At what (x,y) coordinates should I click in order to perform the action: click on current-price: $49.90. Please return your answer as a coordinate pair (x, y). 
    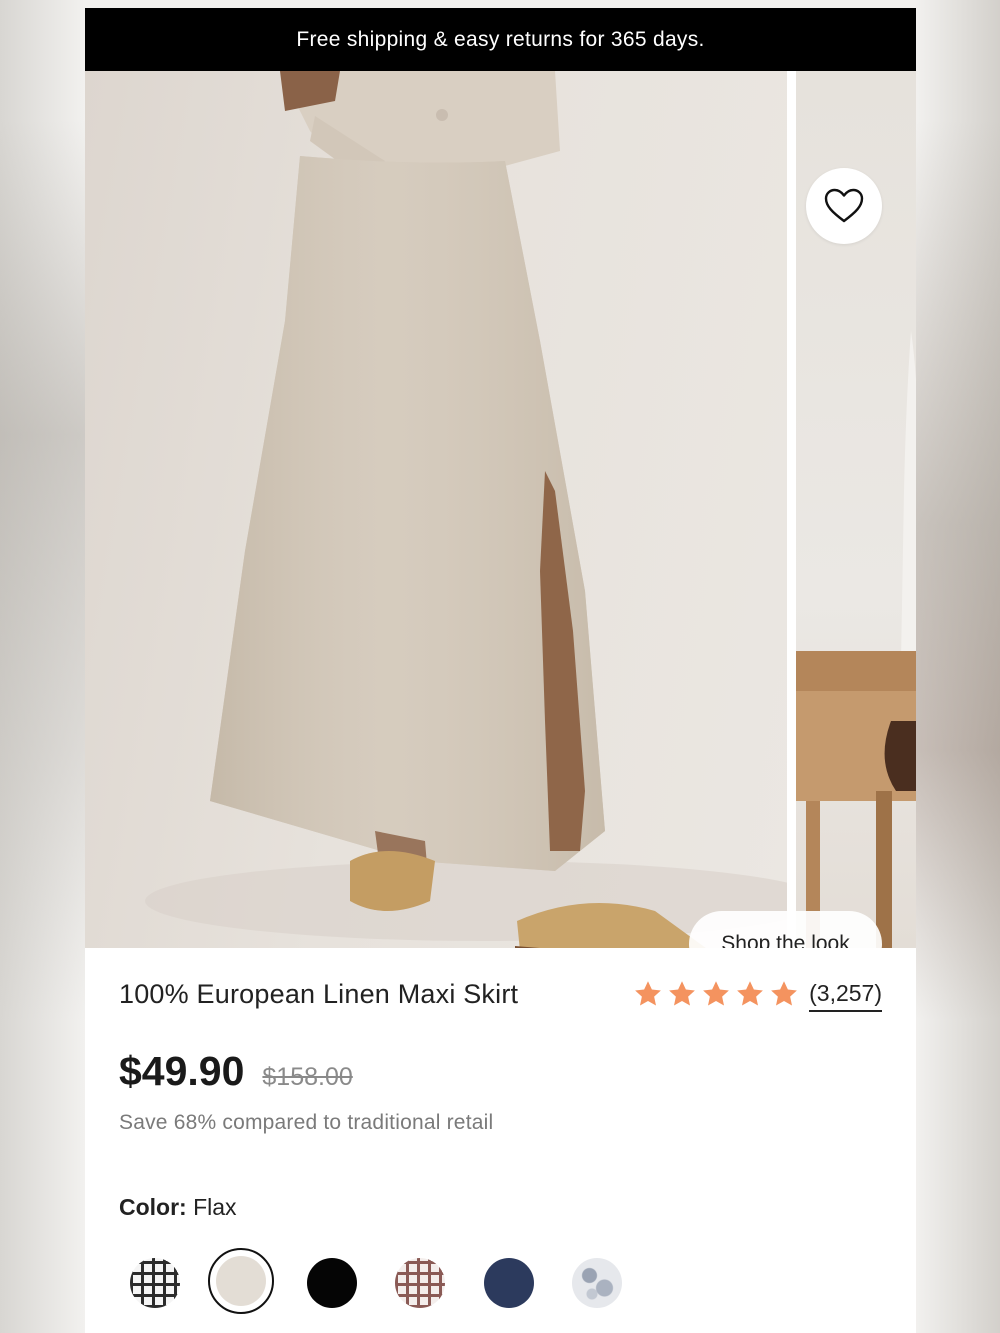
    Looking at the image, I should click on (182, 1071).